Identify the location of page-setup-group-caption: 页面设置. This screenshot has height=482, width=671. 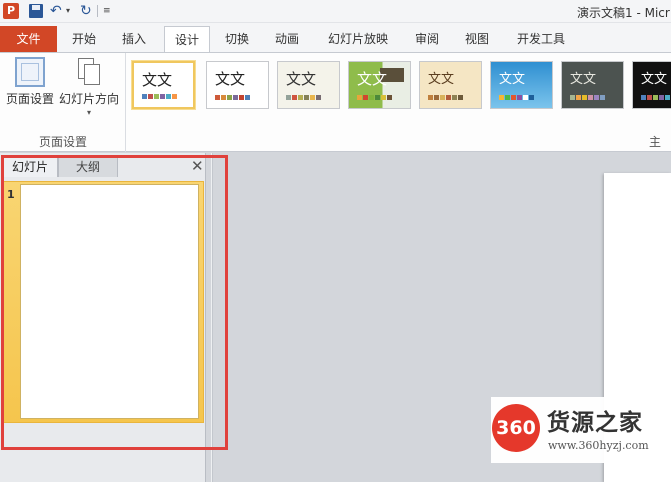
(62, 142).